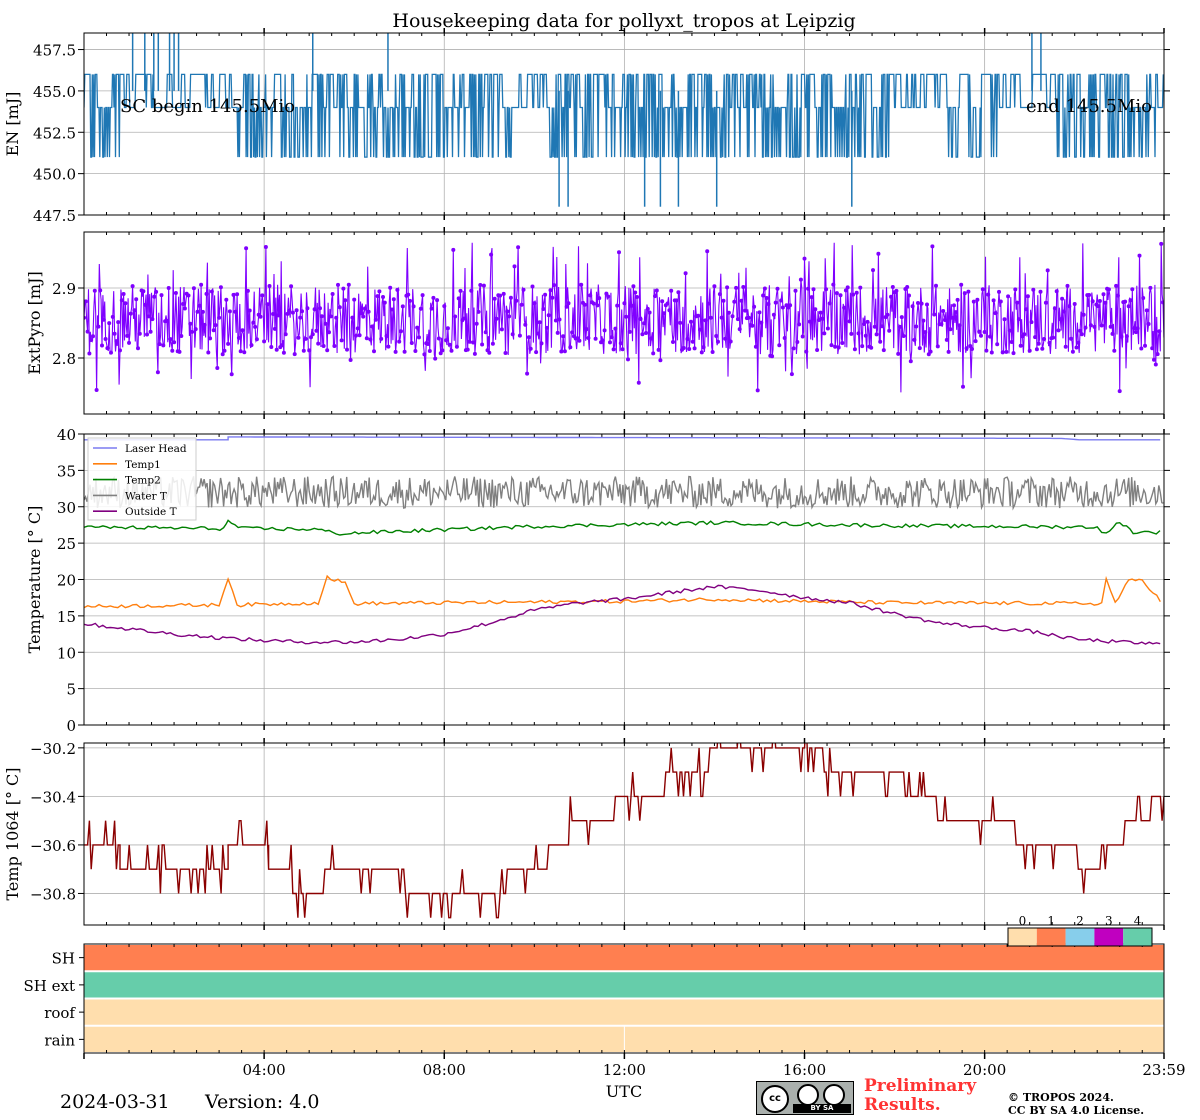  Describe the element at coordinates (66, 435) in the screenshot. I see `temperature-ytick-label: 40` at that location.